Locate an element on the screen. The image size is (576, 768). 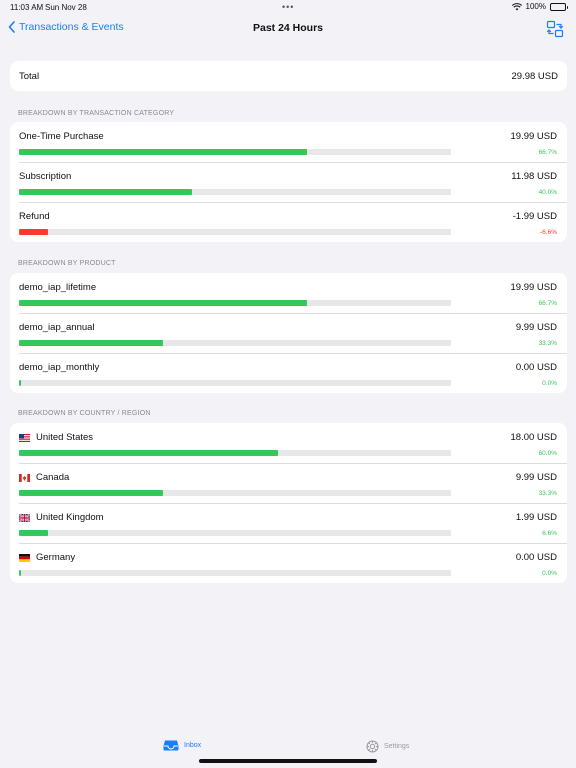
total-row: Total 29.98 USD is located at coordinates (288, 76).